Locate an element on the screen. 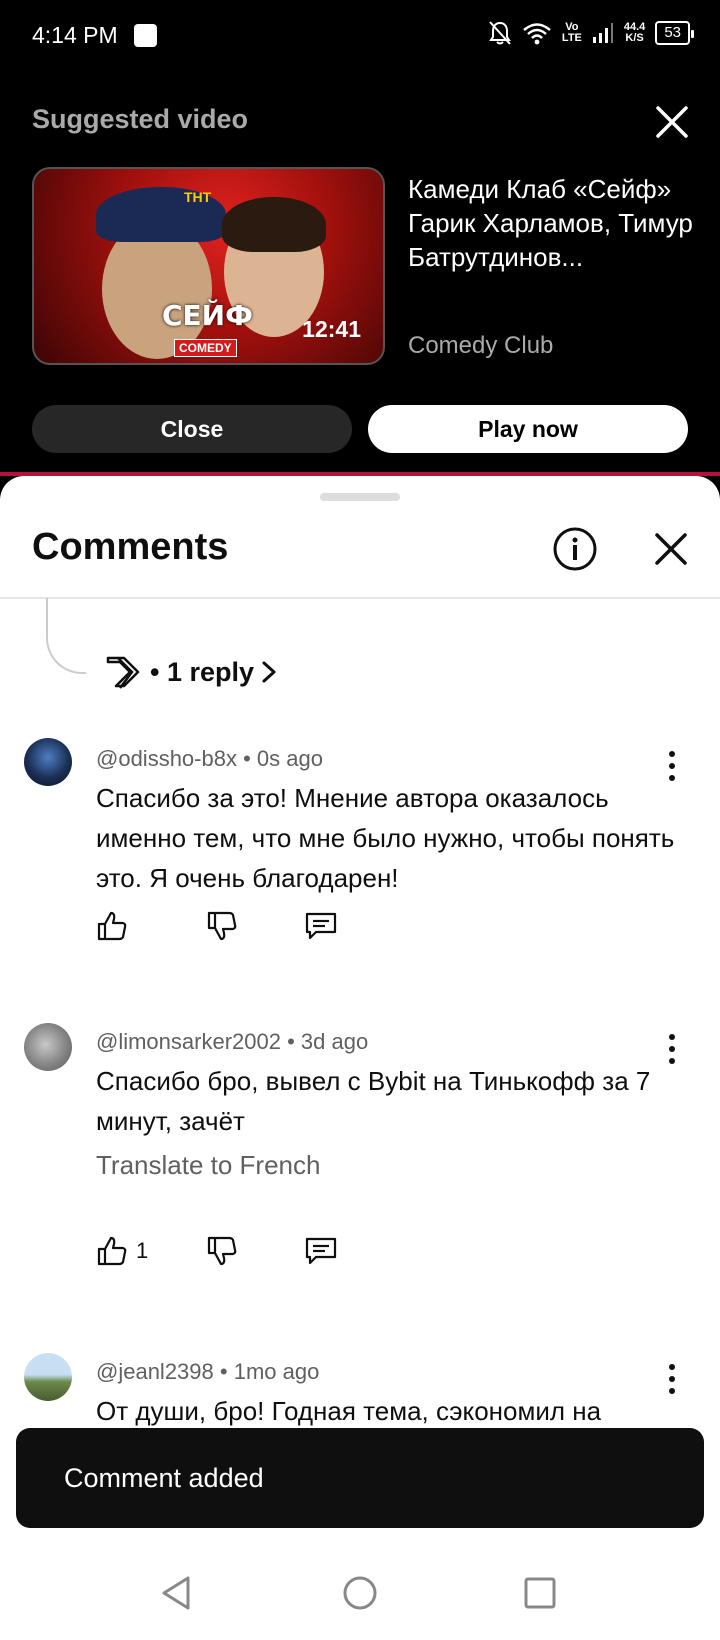 This screenshot has height=1640, width=720. comment-actions: 1 is located at coordinates (217, 1251).